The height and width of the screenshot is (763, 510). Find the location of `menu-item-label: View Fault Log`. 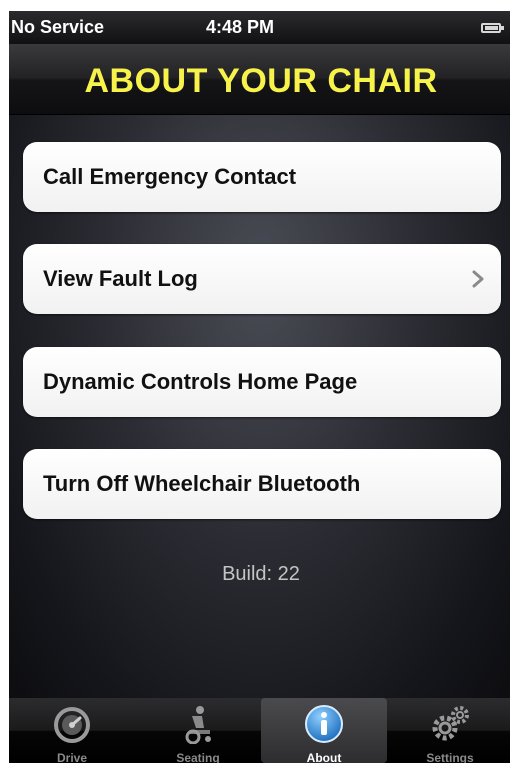

menu-item-label: View Fault Log is located at coordinates (120, 278).